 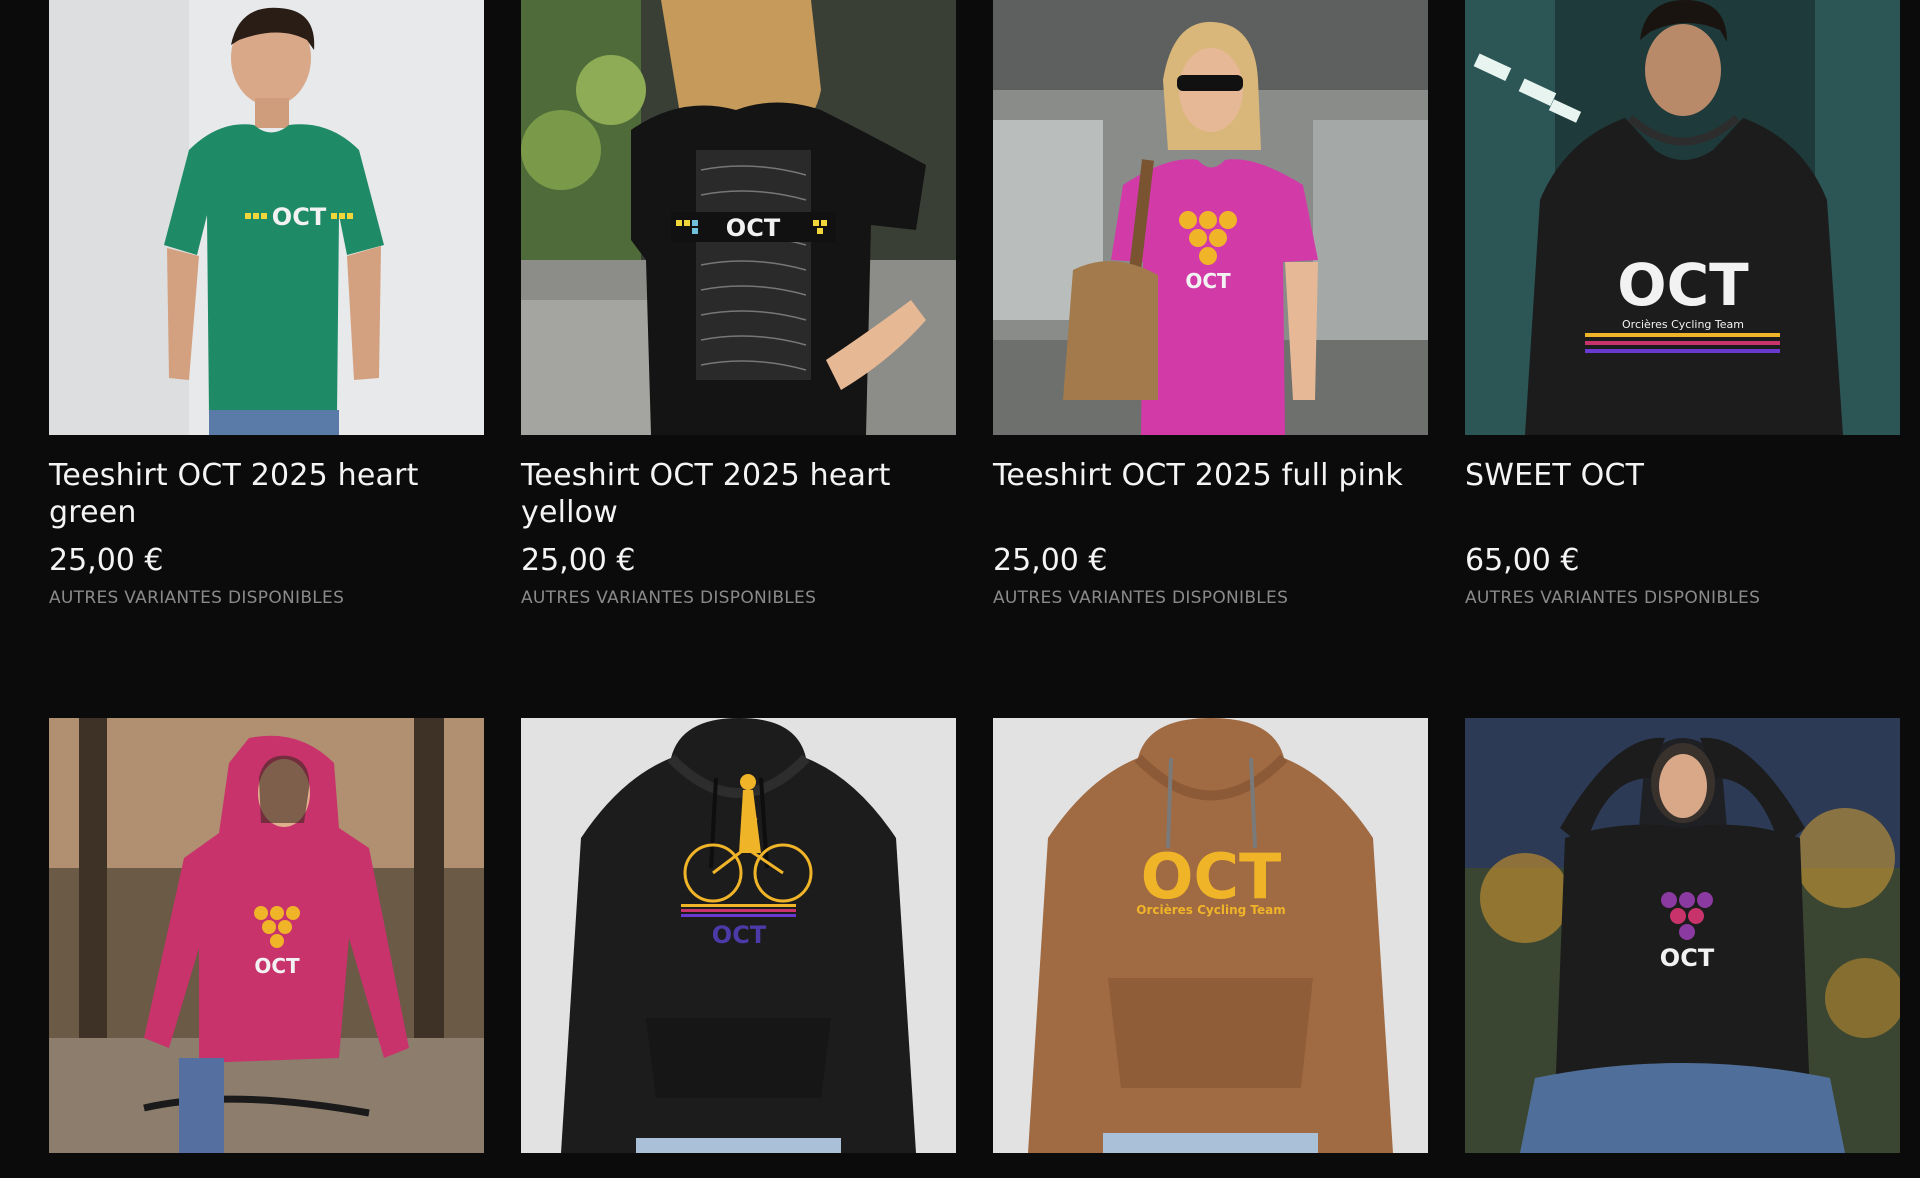 I want to click on woman-pink-tshirt-image: OCT, so click(x=1210, y=217).